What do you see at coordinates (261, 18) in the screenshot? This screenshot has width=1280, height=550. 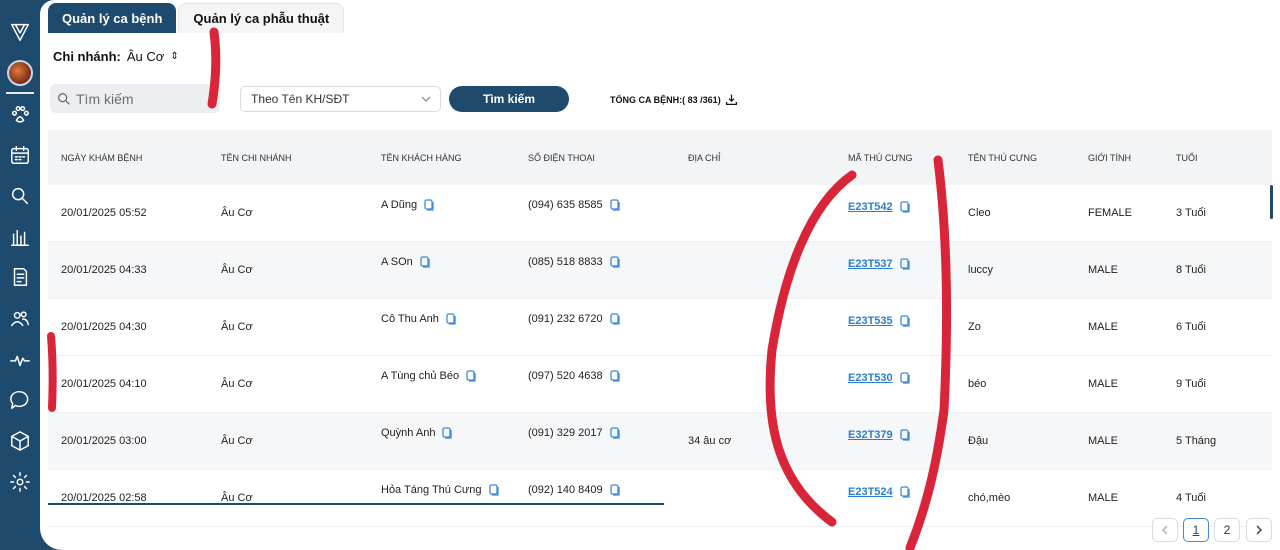 I see `tab-surgery-management: Quản lý ca phẫu thuật` at bounding box center [261, 18].